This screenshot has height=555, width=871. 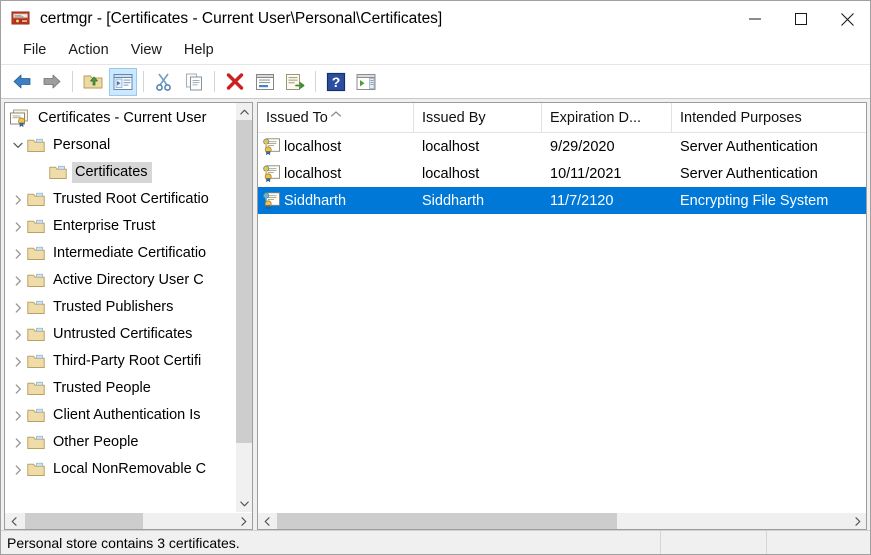 I want to click on forward-arrow-icon, so click(x=52, y=82).